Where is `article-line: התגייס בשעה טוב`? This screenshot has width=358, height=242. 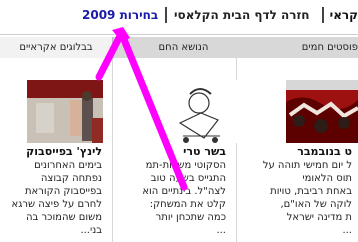 article-line: התגייס בשעה טוב is located at coordinates (188, 178).